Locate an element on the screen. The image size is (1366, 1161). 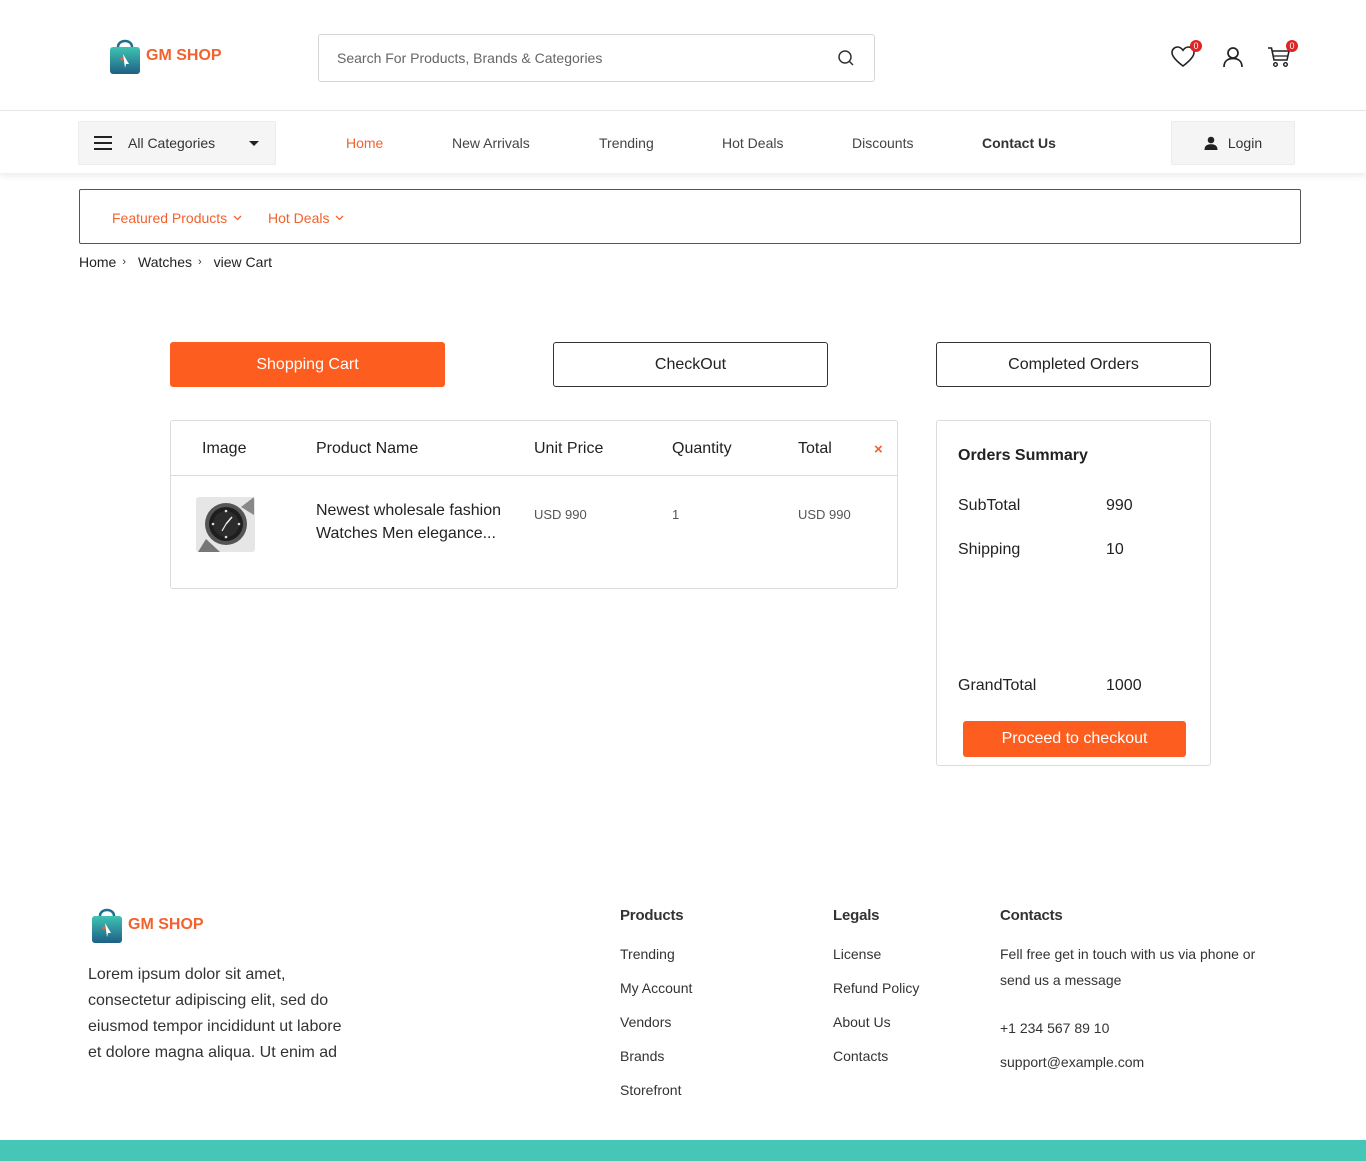
menu-icon is located at coordinates (103, 143).